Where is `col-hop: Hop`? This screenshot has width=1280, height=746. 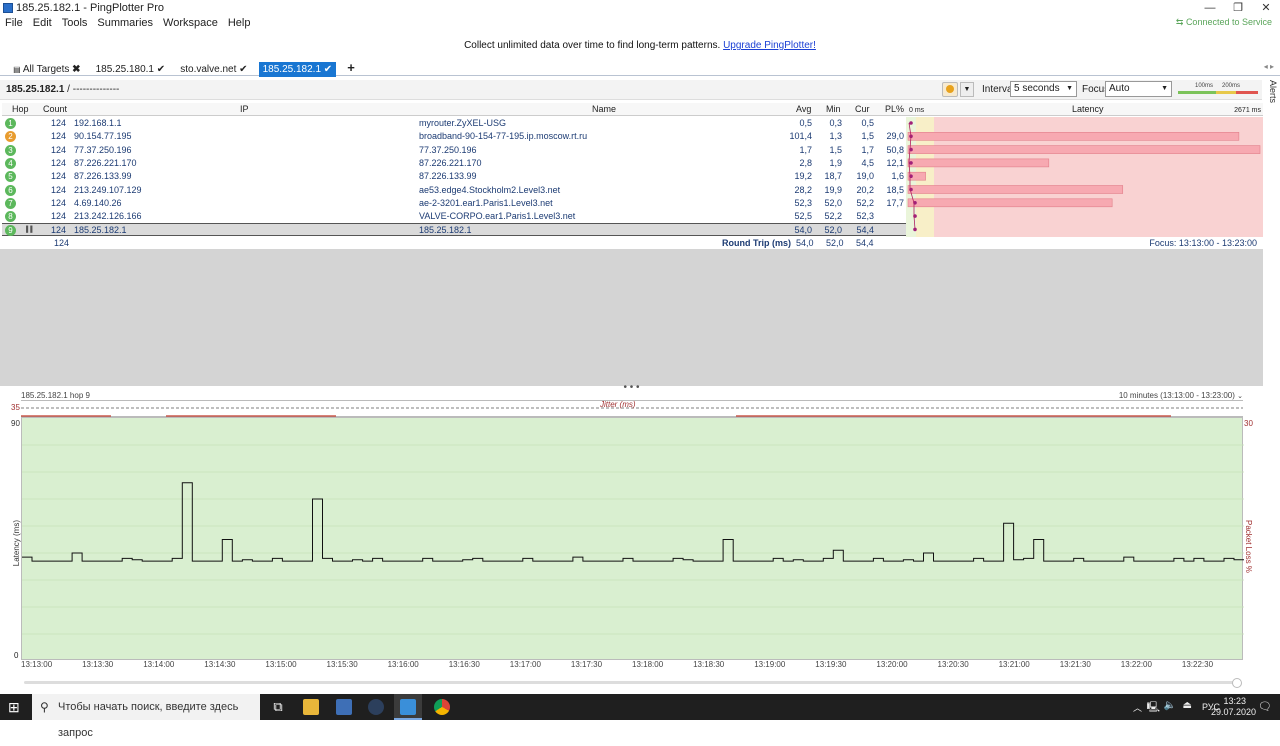
col-hop: Hop is located at coordinates (20, 109).